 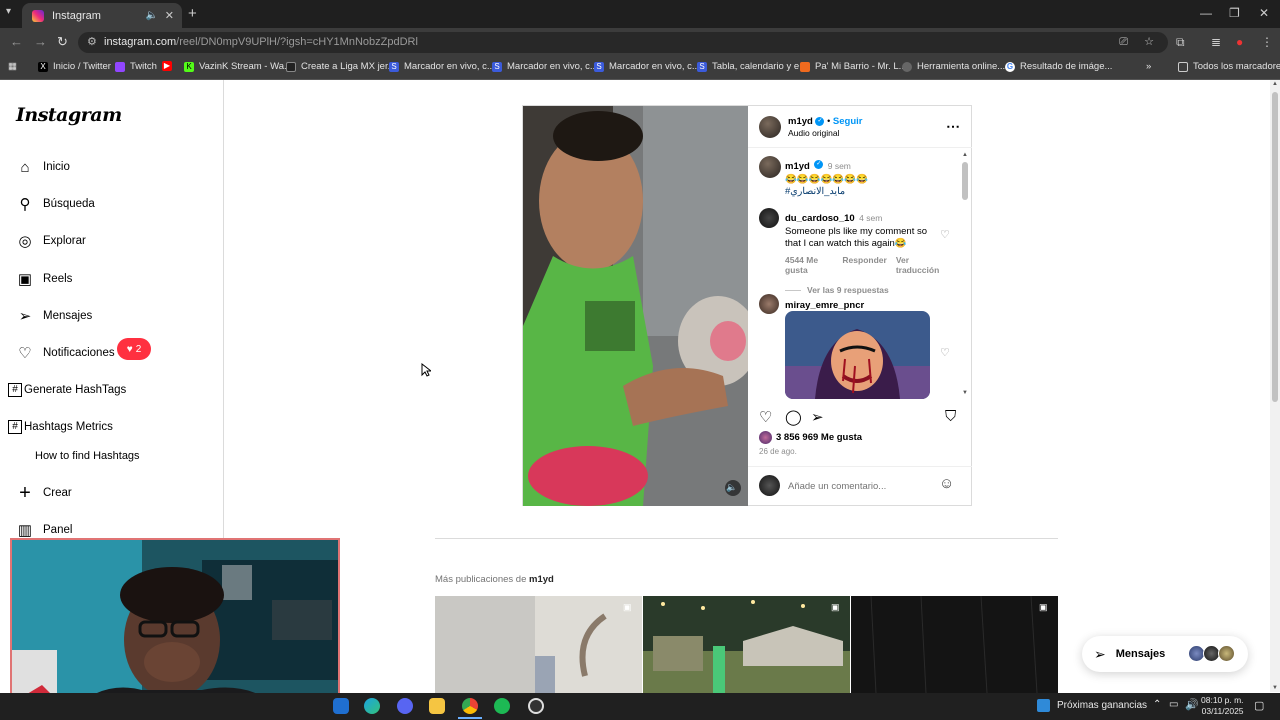 What do you see at coordinates (8, 11) in the screenshot?
I see `tab-search-icon: ▾` at bounding box center [8, 11].